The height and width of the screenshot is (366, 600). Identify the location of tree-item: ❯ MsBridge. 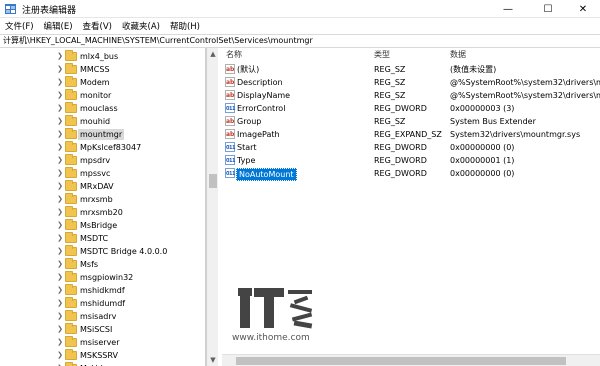
(102, 225).